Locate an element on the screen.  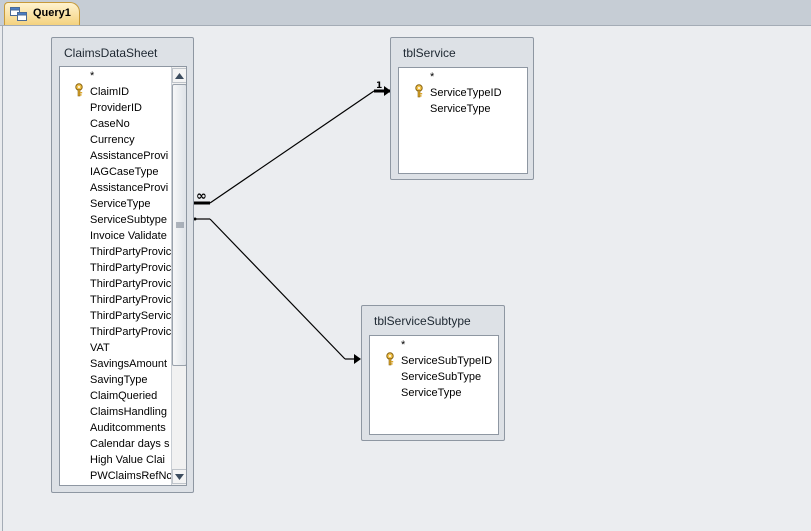
field-list: * ServiceTypeID ServiceType is located at coordinates (463, 120).